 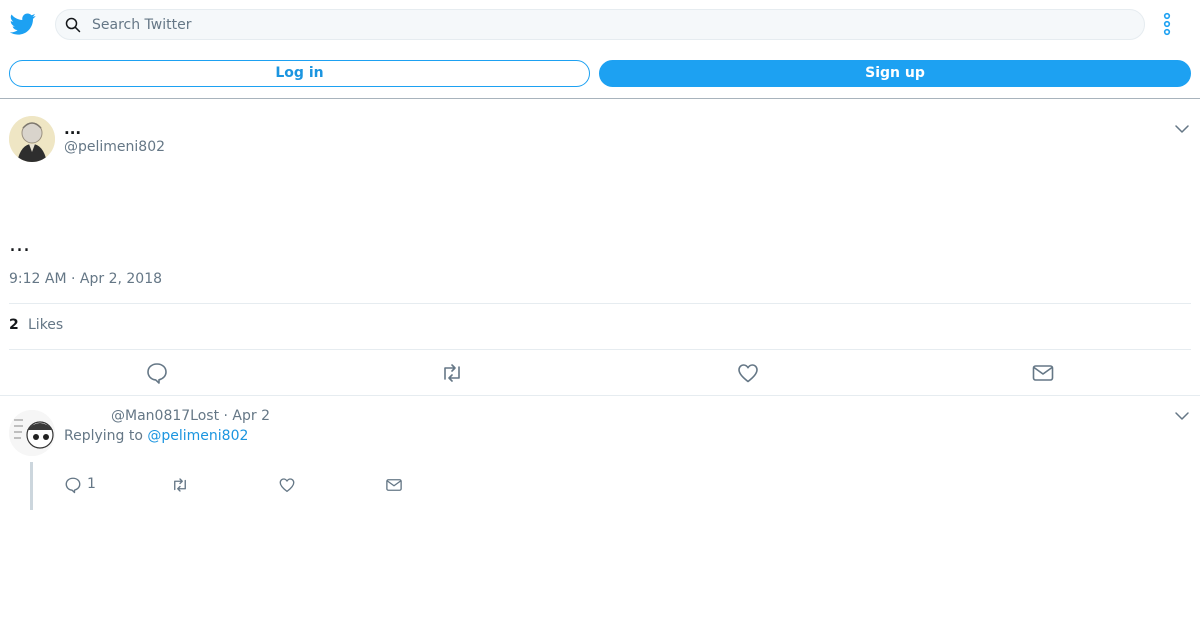 I want to click on stats-divider-top, so click(x=600, y=303).